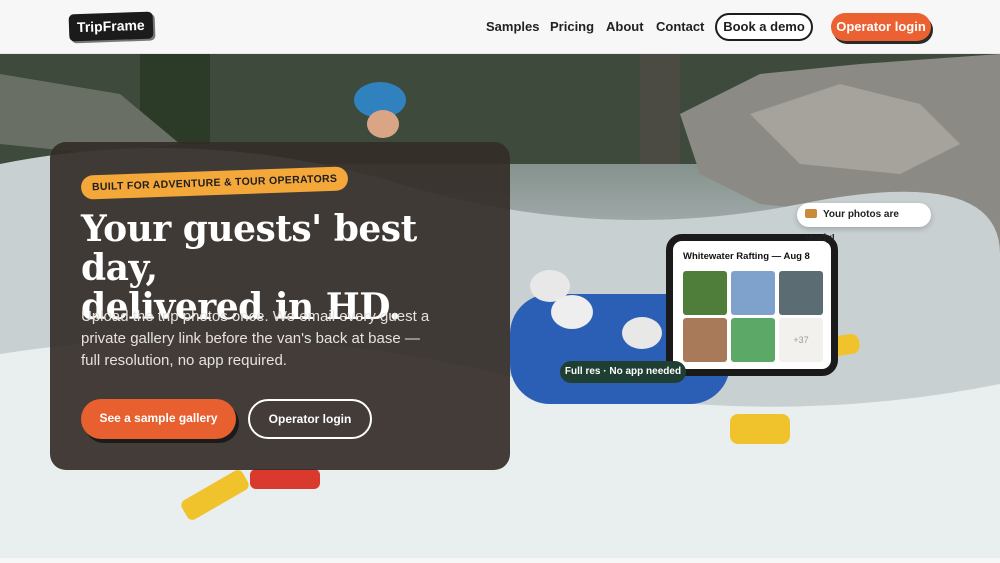 The height and width of the screenshot is (563, 1000). Describe the element at coordinates (512, 26) in the screenshot. I see `nav-link-samples: Samples` at that location.